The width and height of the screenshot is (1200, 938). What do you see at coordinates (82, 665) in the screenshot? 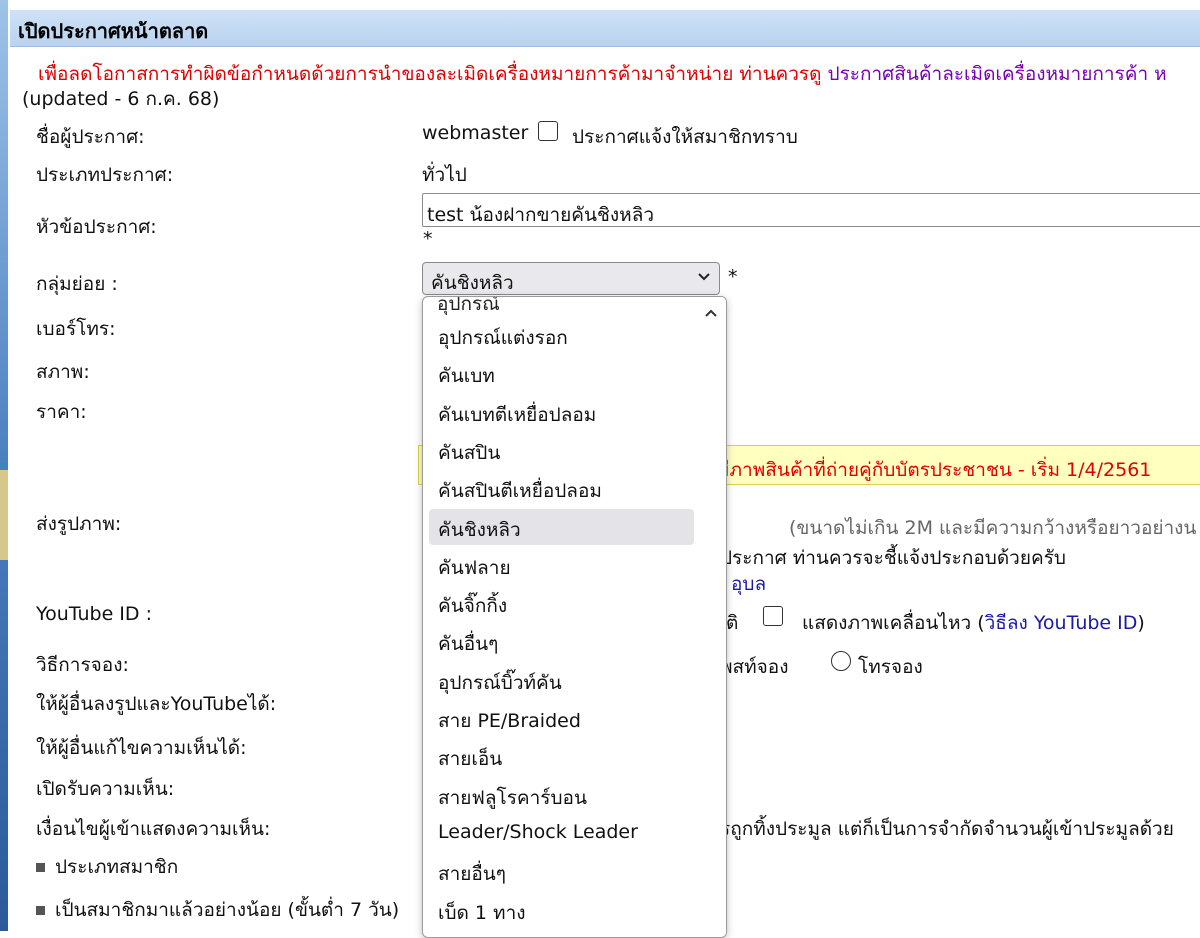
I see `booking-label: วิธีการจอง:` at bounding box center [82, 665].